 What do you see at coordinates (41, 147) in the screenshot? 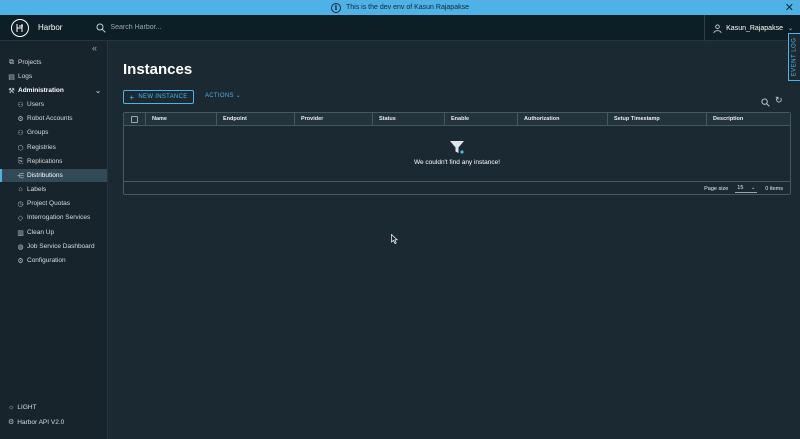
I see `sidebar-item-label: Registries` at bounding box center [41, 147].